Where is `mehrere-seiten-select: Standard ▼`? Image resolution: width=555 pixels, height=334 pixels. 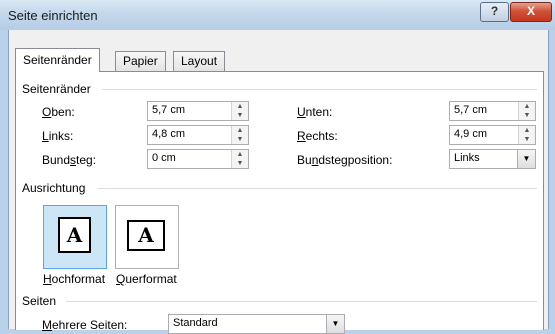 mehrere-seiten-select: Standard ▼ is located at coordinates (256, 324).